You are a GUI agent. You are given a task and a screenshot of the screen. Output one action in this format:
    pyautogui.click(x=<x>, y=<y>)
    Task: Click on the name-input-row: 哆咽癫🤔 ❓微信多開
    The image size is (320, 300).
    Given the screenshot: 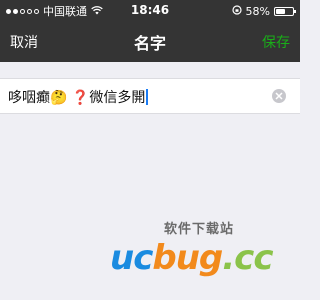 What is the action you would take?
    pyautogui.click(x=150, y=96)
    